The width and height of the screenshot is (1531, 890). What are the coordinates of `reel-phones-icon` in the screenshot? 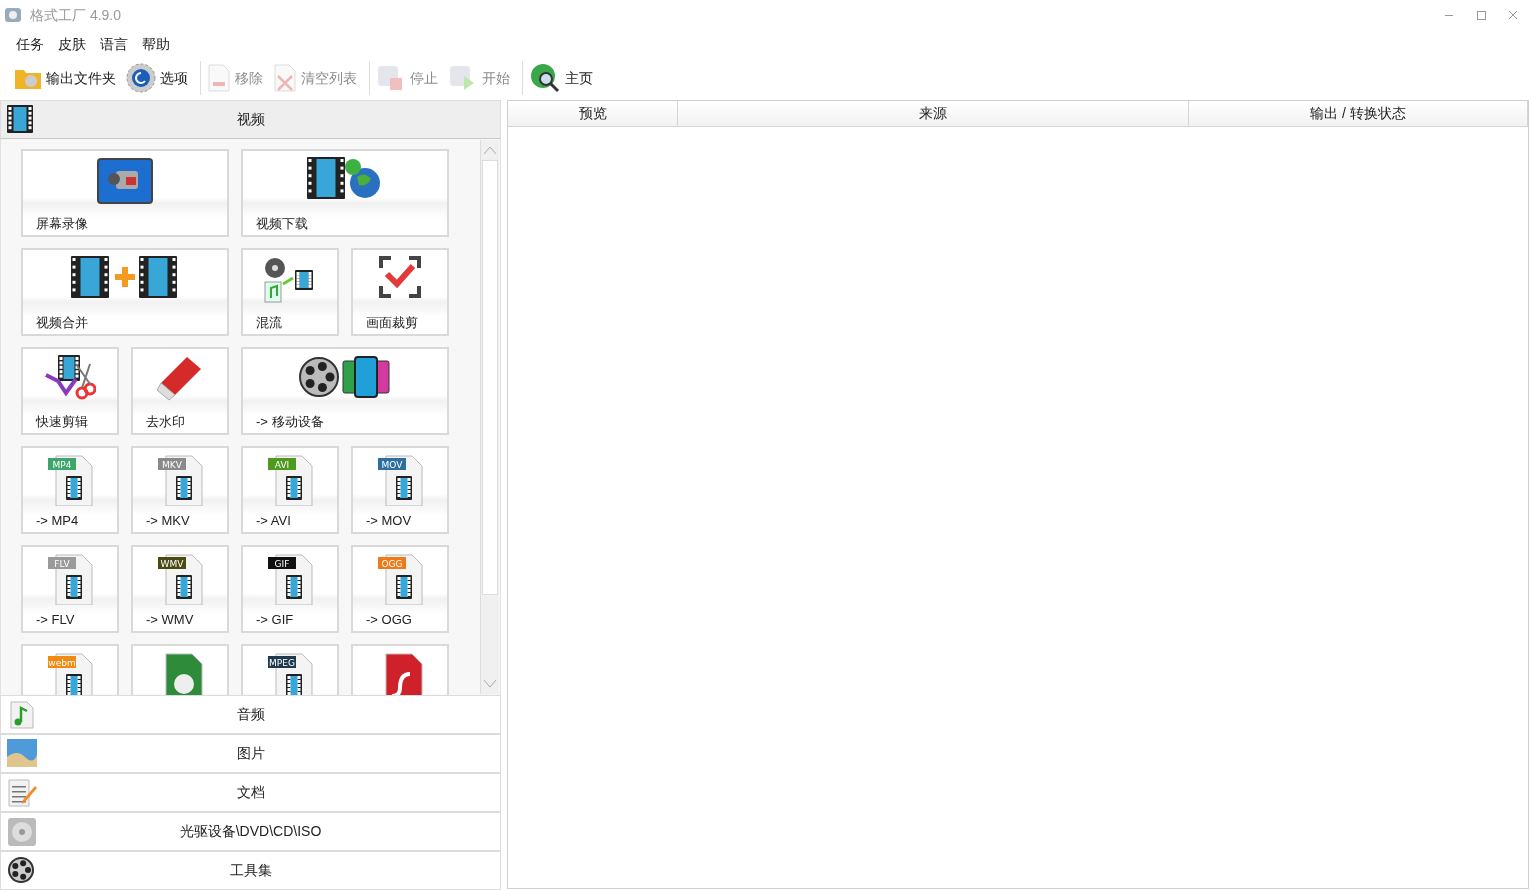 It's located at (345, 377).